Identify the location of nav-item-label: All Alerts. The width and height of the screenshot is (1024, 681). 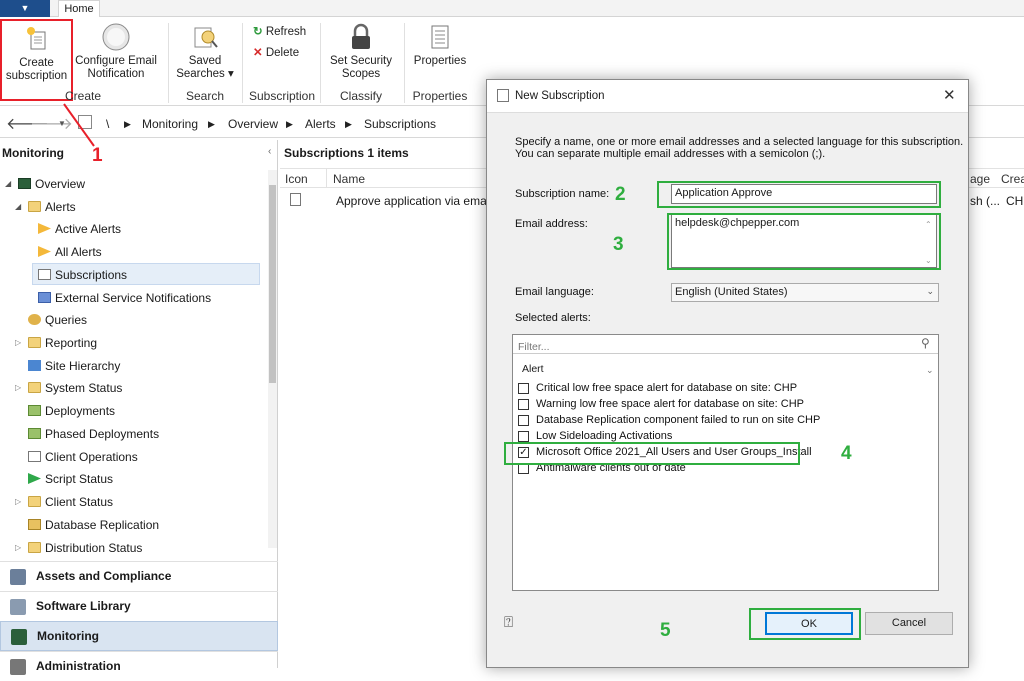
(78, 252).